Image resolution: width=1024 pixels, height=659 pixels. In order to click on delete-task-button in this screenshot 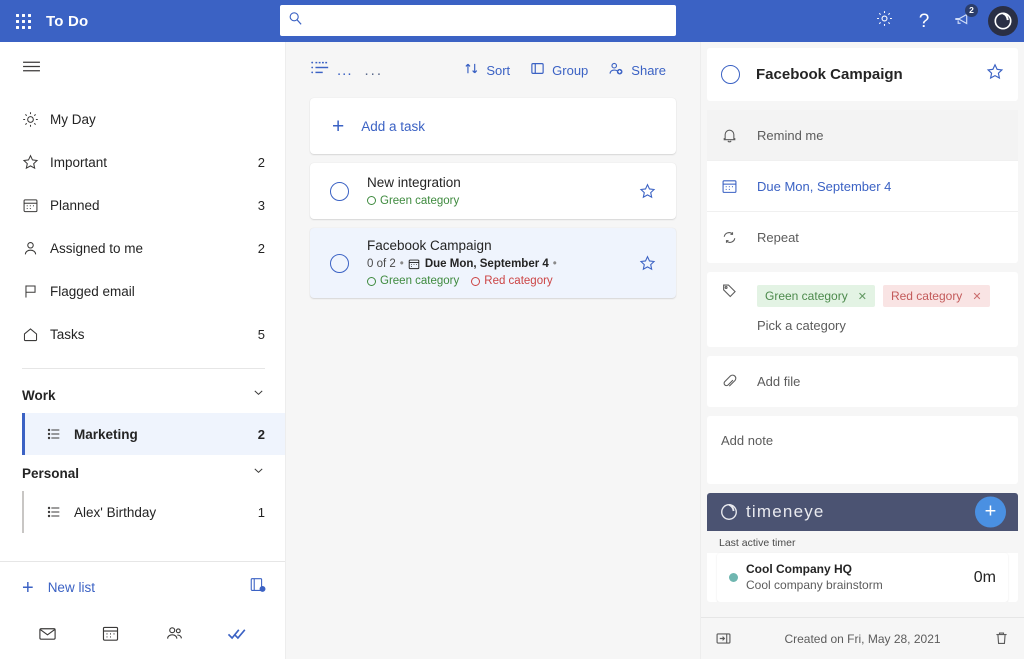, I will do `click(1001, 638)`.